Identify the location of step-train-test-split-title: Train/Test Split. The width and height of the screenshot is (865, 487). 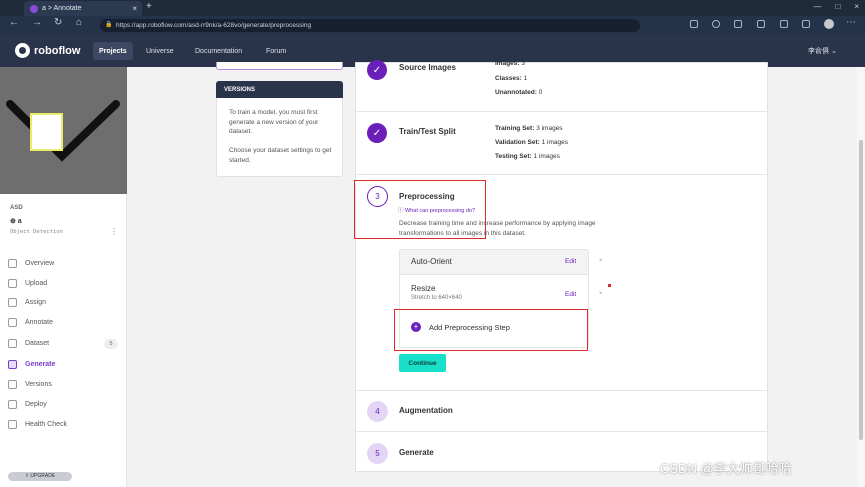
(427, 131).